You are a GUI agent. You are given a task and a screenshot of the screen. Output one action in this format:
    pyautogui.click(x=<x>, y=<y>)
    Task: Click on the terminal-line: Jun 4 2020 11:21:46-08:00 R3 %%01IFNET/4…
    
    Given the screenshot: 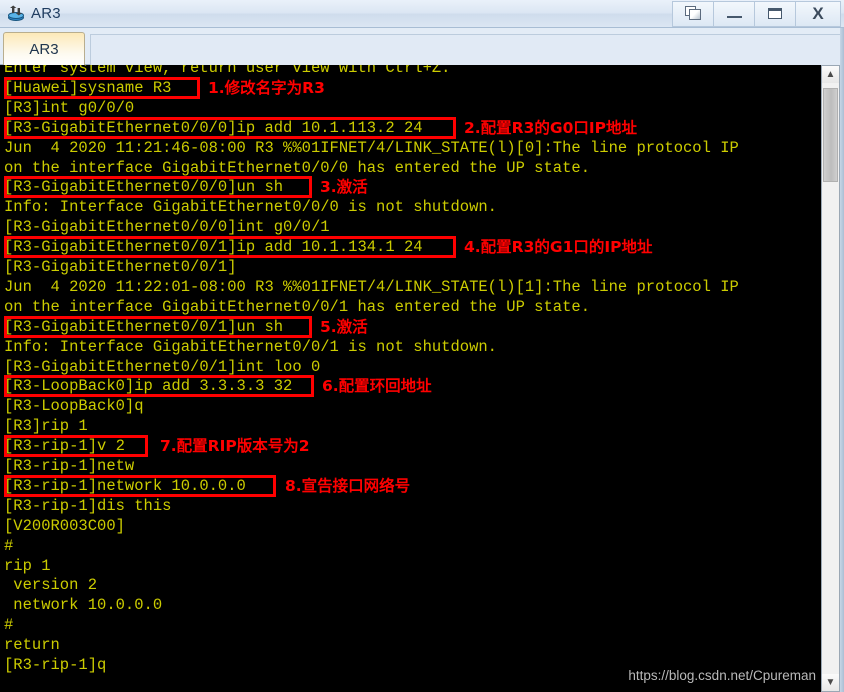 What is the action you would take?
    pyautogui.click(x=371, y=147)
    